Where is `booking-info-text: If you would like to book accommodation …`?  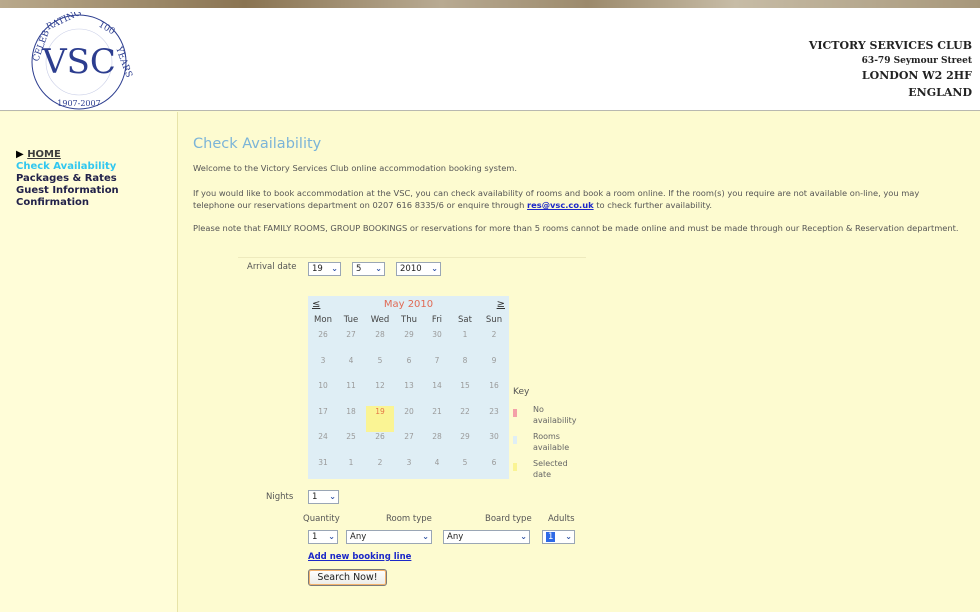 booking-info-text: If you would like to book accommodation … is located at coordinates (556, 199).